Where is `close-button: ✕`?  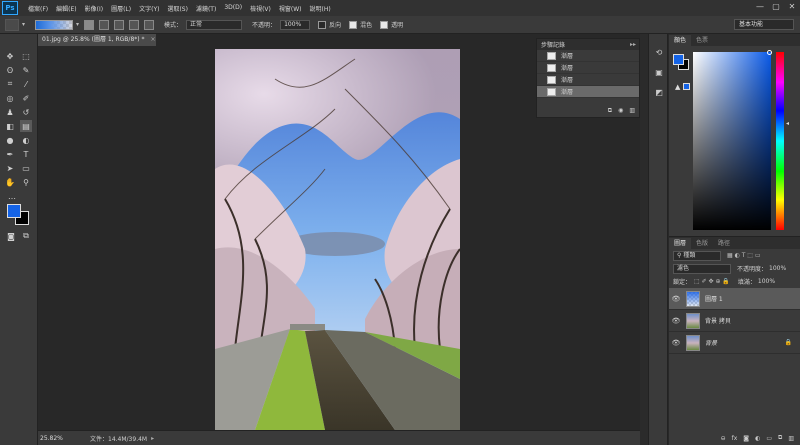
close-button: ✕ is located at coordinates (792, 6).